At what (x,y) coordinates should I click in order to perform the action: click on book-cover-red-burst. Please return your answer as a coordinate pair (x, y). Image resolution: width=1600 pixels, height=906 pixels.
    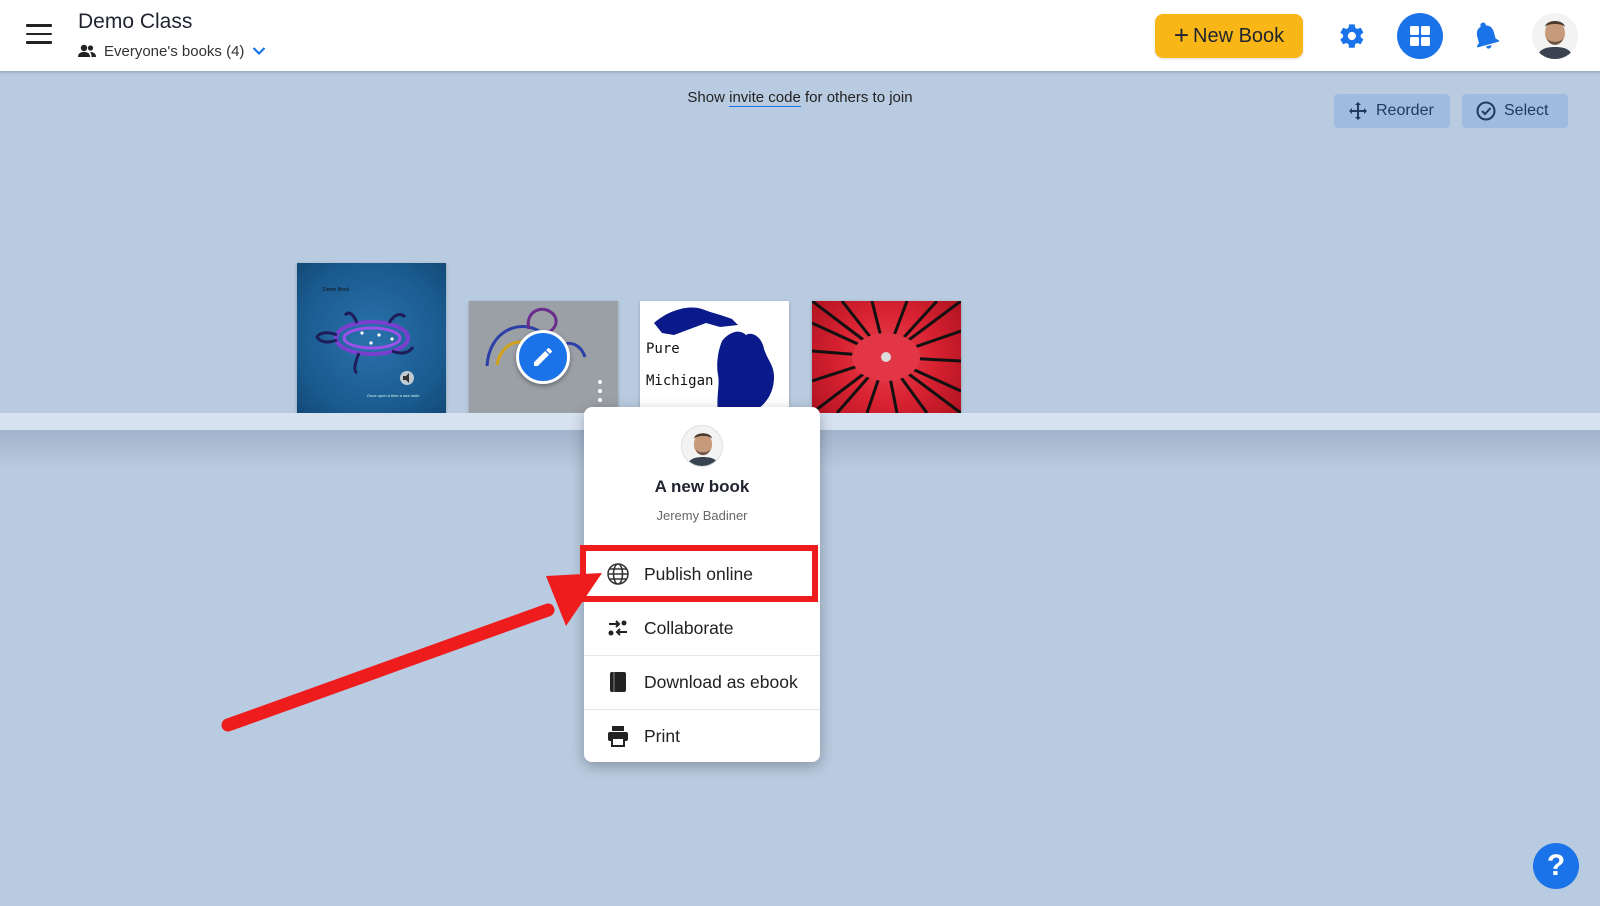
    Looking at the image, I should click on (886, 357).